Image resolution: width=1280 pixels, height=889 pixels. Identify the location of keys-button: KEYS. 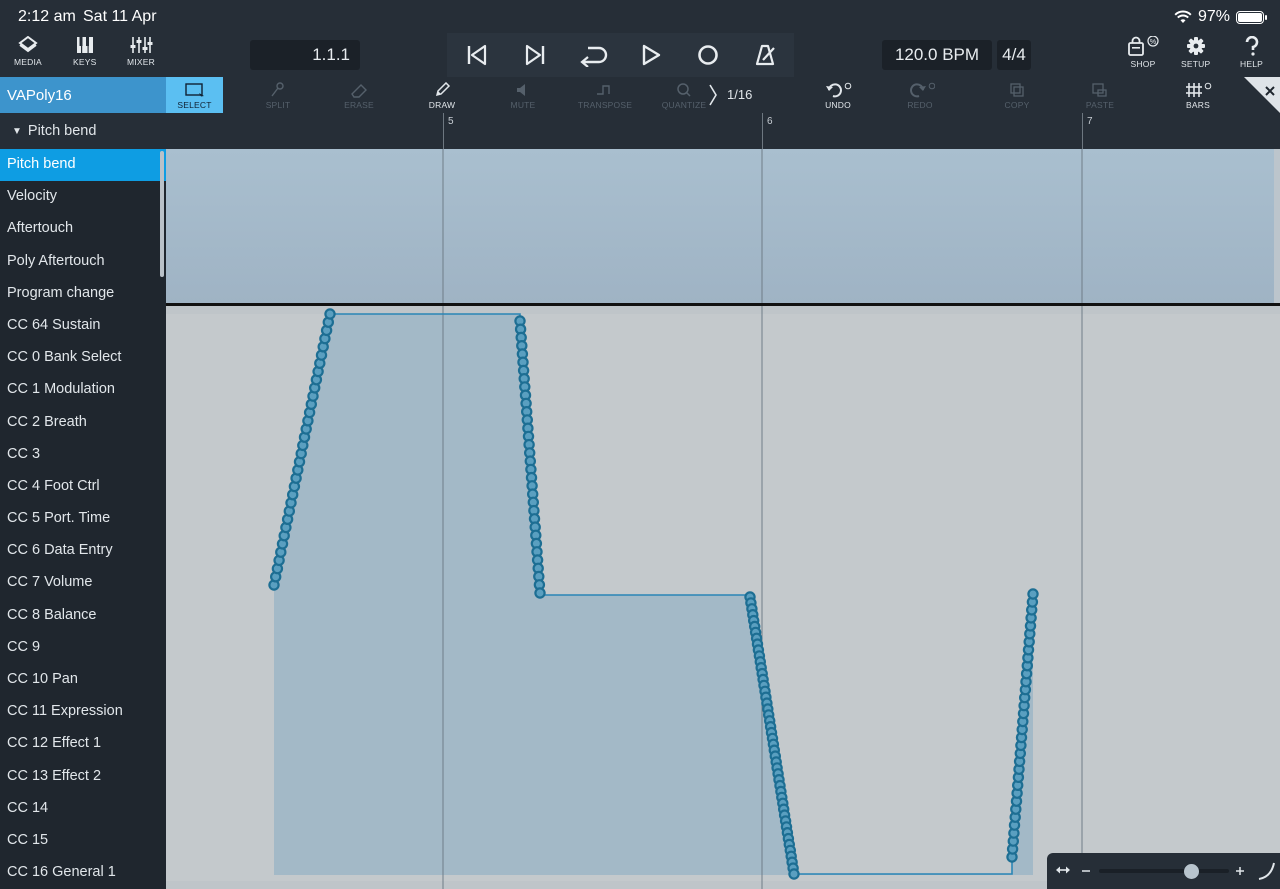
(84, 51).